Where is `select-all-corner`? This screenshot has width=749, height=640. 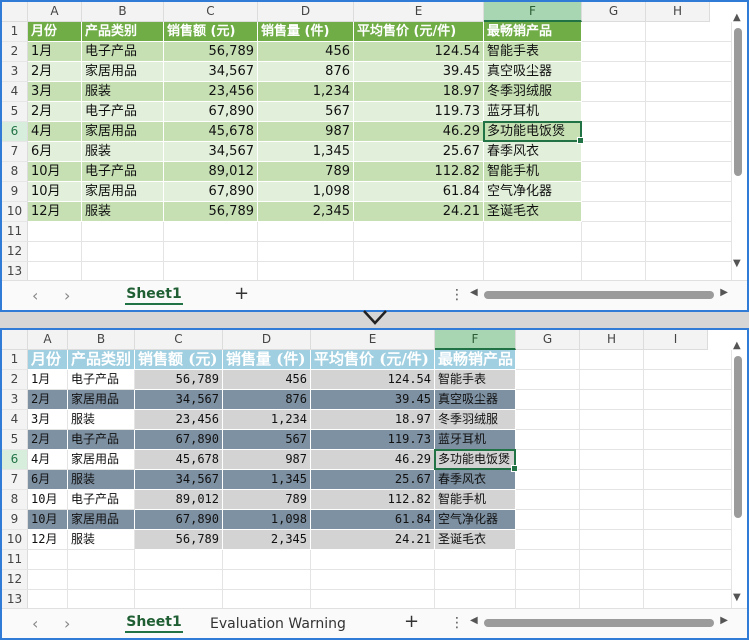 select-all-corner is located at coordinates (15, 340).